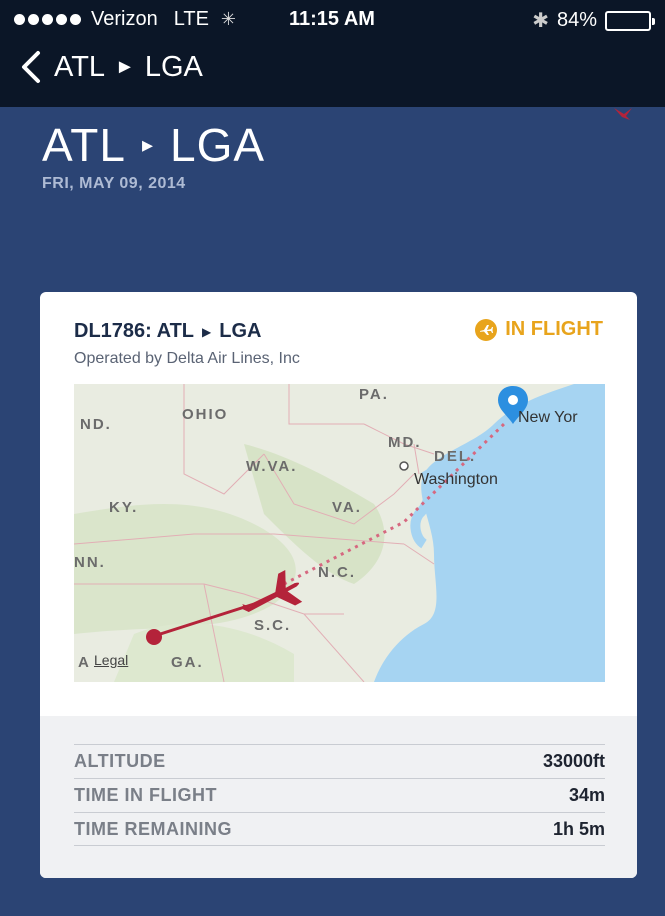  I want to click on status-text: IN FLIGHT, so click(554, 329).